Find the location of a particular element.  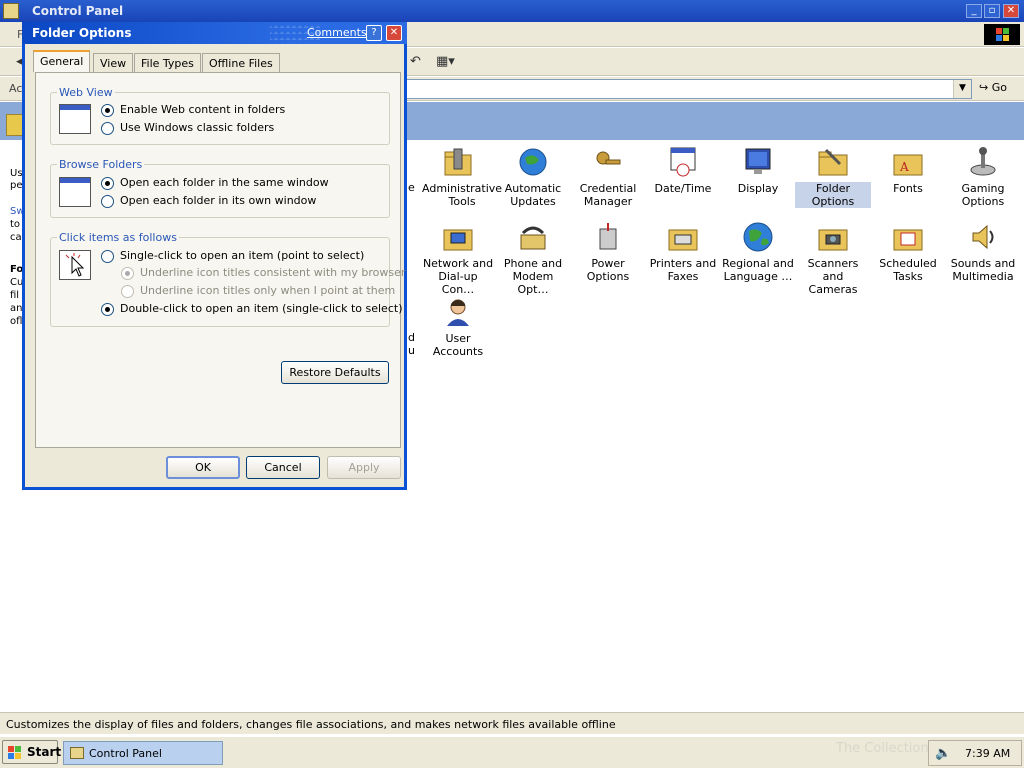

side-pane-text: to is located at coordinates (15, 224).